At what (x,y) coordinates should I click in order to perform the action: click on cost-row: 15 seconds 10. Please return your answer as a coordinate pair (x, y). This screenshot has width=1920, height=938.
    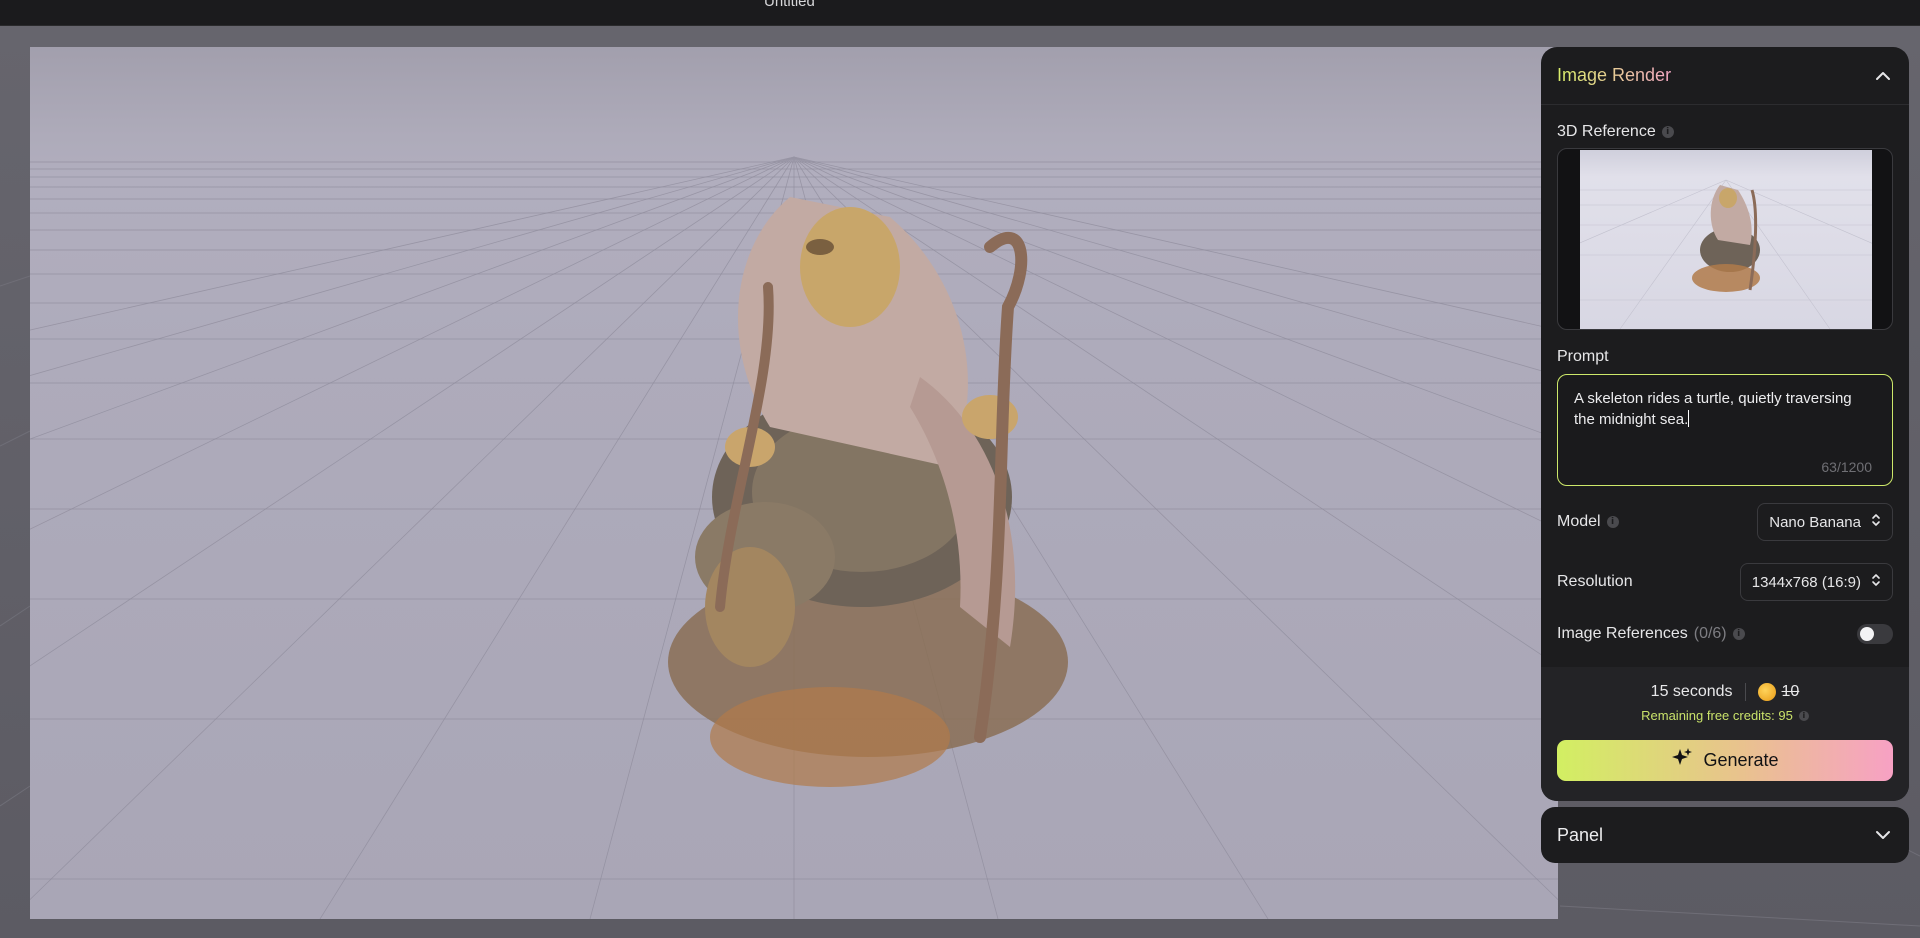
    Looking at the image, I should click on (1725, 692).